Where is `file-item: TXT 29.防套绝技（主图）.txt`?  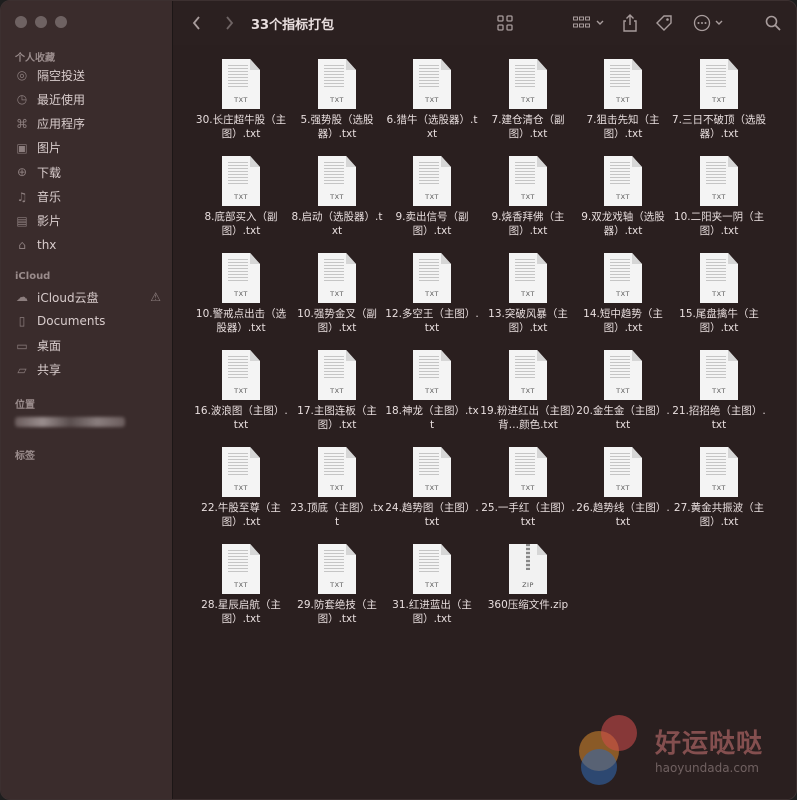
file-item: TXT 29.防套绝技（主图）.txt is located at coordinates (337, 578).